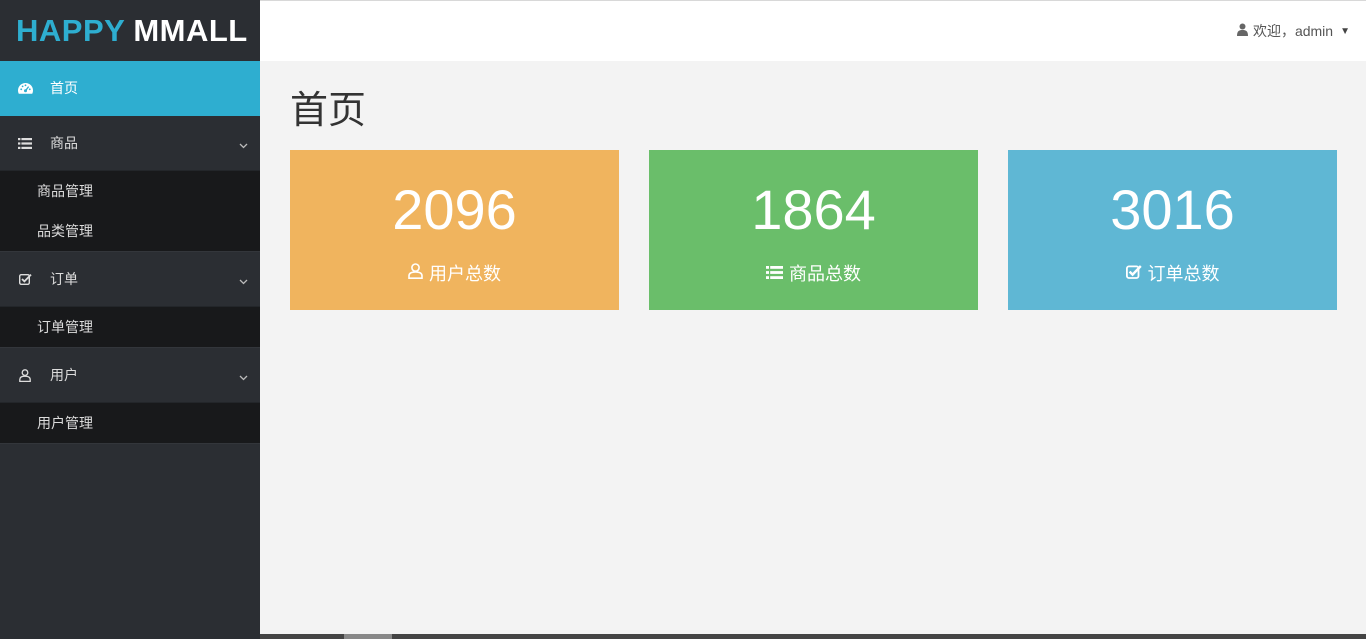 This screenshot has width=1366, height=639. Describe the element at coordinates (825, 274) in the screenshot. I see `stat-label-text: 商品总数` at that location.